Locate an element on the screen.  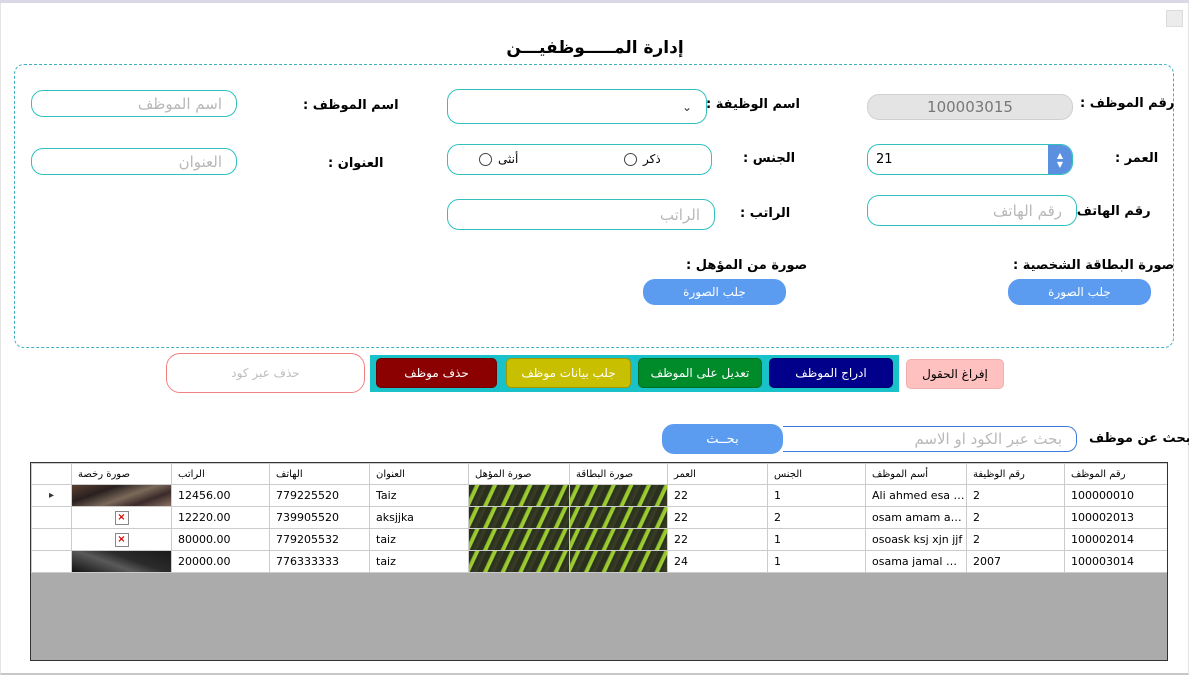
emp-name-input: اسم الموظف is located at coordinates (134, 103).